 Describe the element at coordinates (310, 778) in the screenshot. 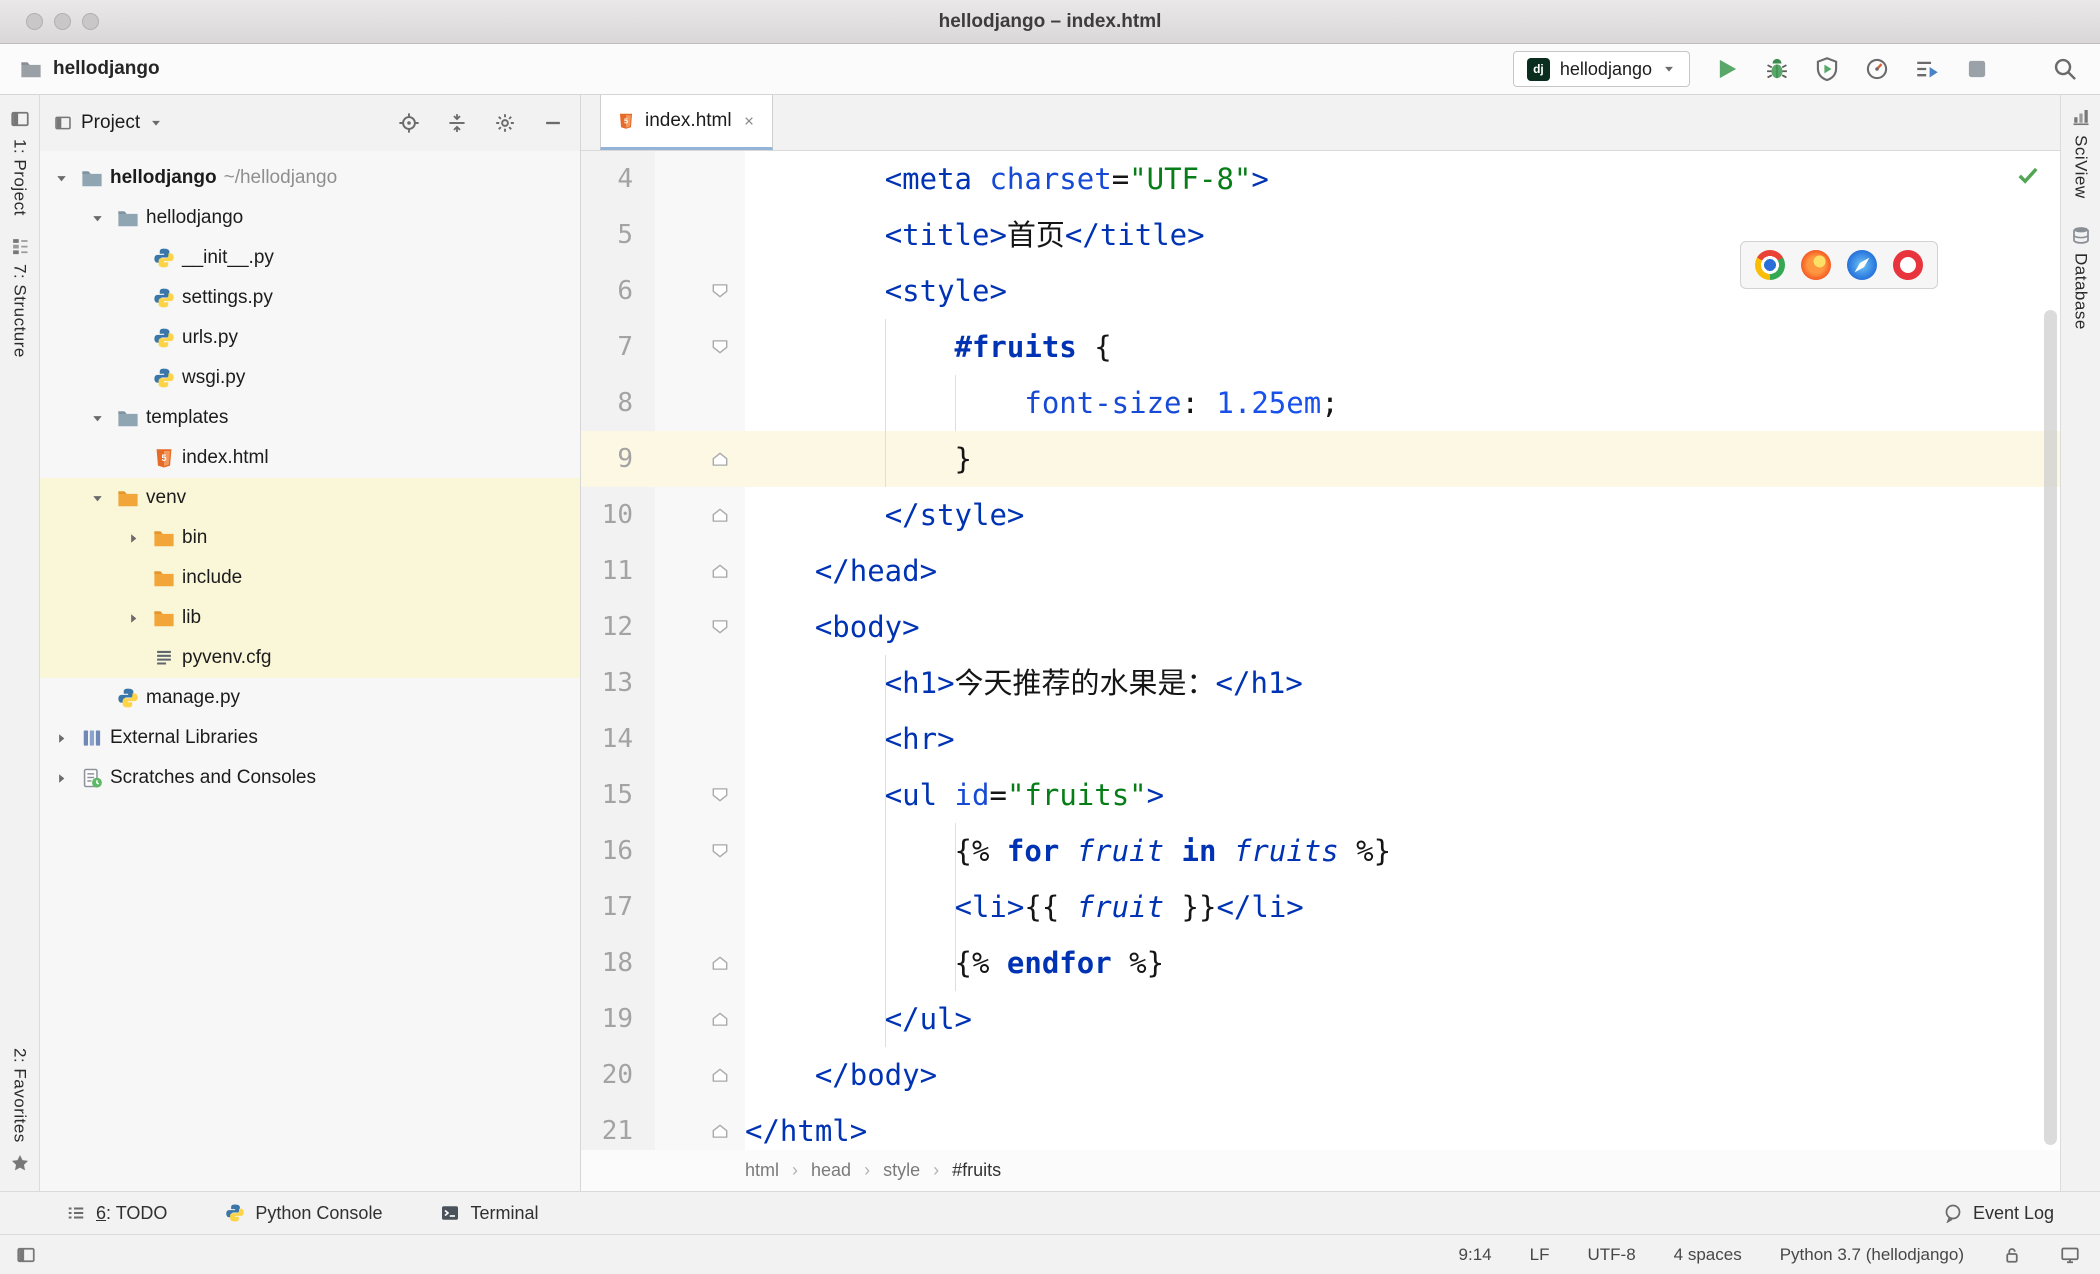

I see `tree-item-scratches-and-consoles: Scratches and Consoles` at that location.